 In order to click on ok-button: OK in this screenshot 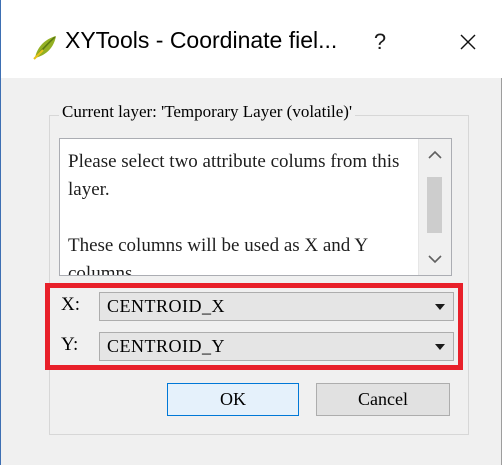, I will do `click(233, 399)`.